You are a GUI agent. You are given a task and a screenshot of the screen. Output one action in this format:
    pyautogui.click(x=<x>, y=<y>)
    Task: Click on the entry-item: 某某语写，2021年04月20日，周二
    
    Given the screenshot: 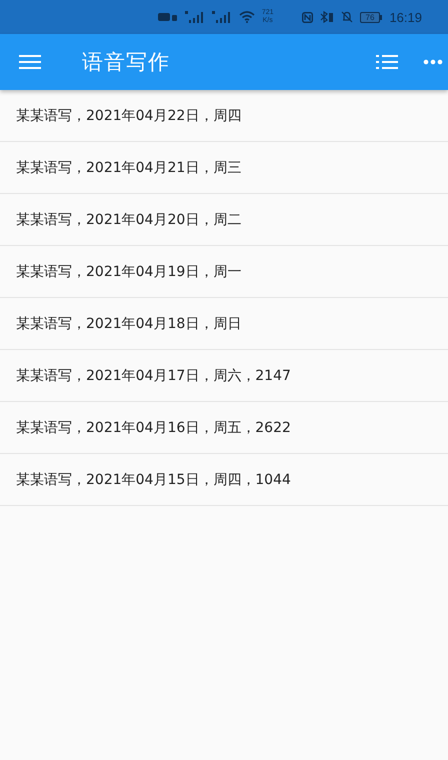 What is the action you would take?
    pyautogui.click(x=224, y=220)
    